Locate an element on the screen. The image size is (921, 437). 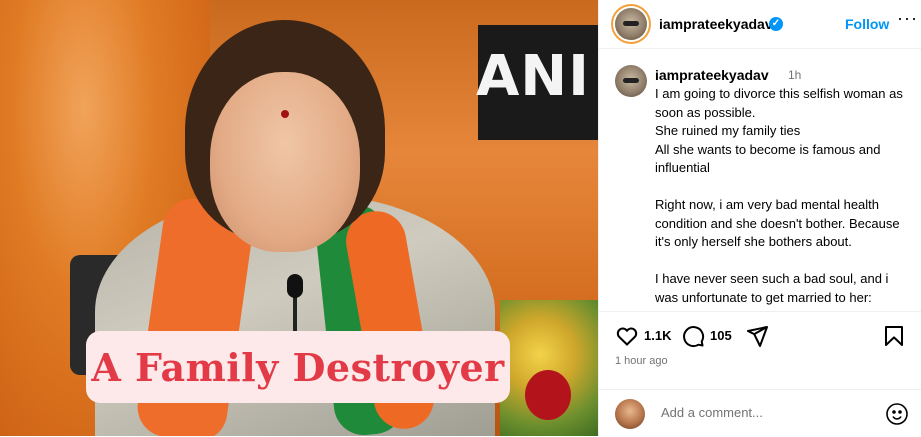
likes-count: 1.1K is located at coordinates (657, 335).